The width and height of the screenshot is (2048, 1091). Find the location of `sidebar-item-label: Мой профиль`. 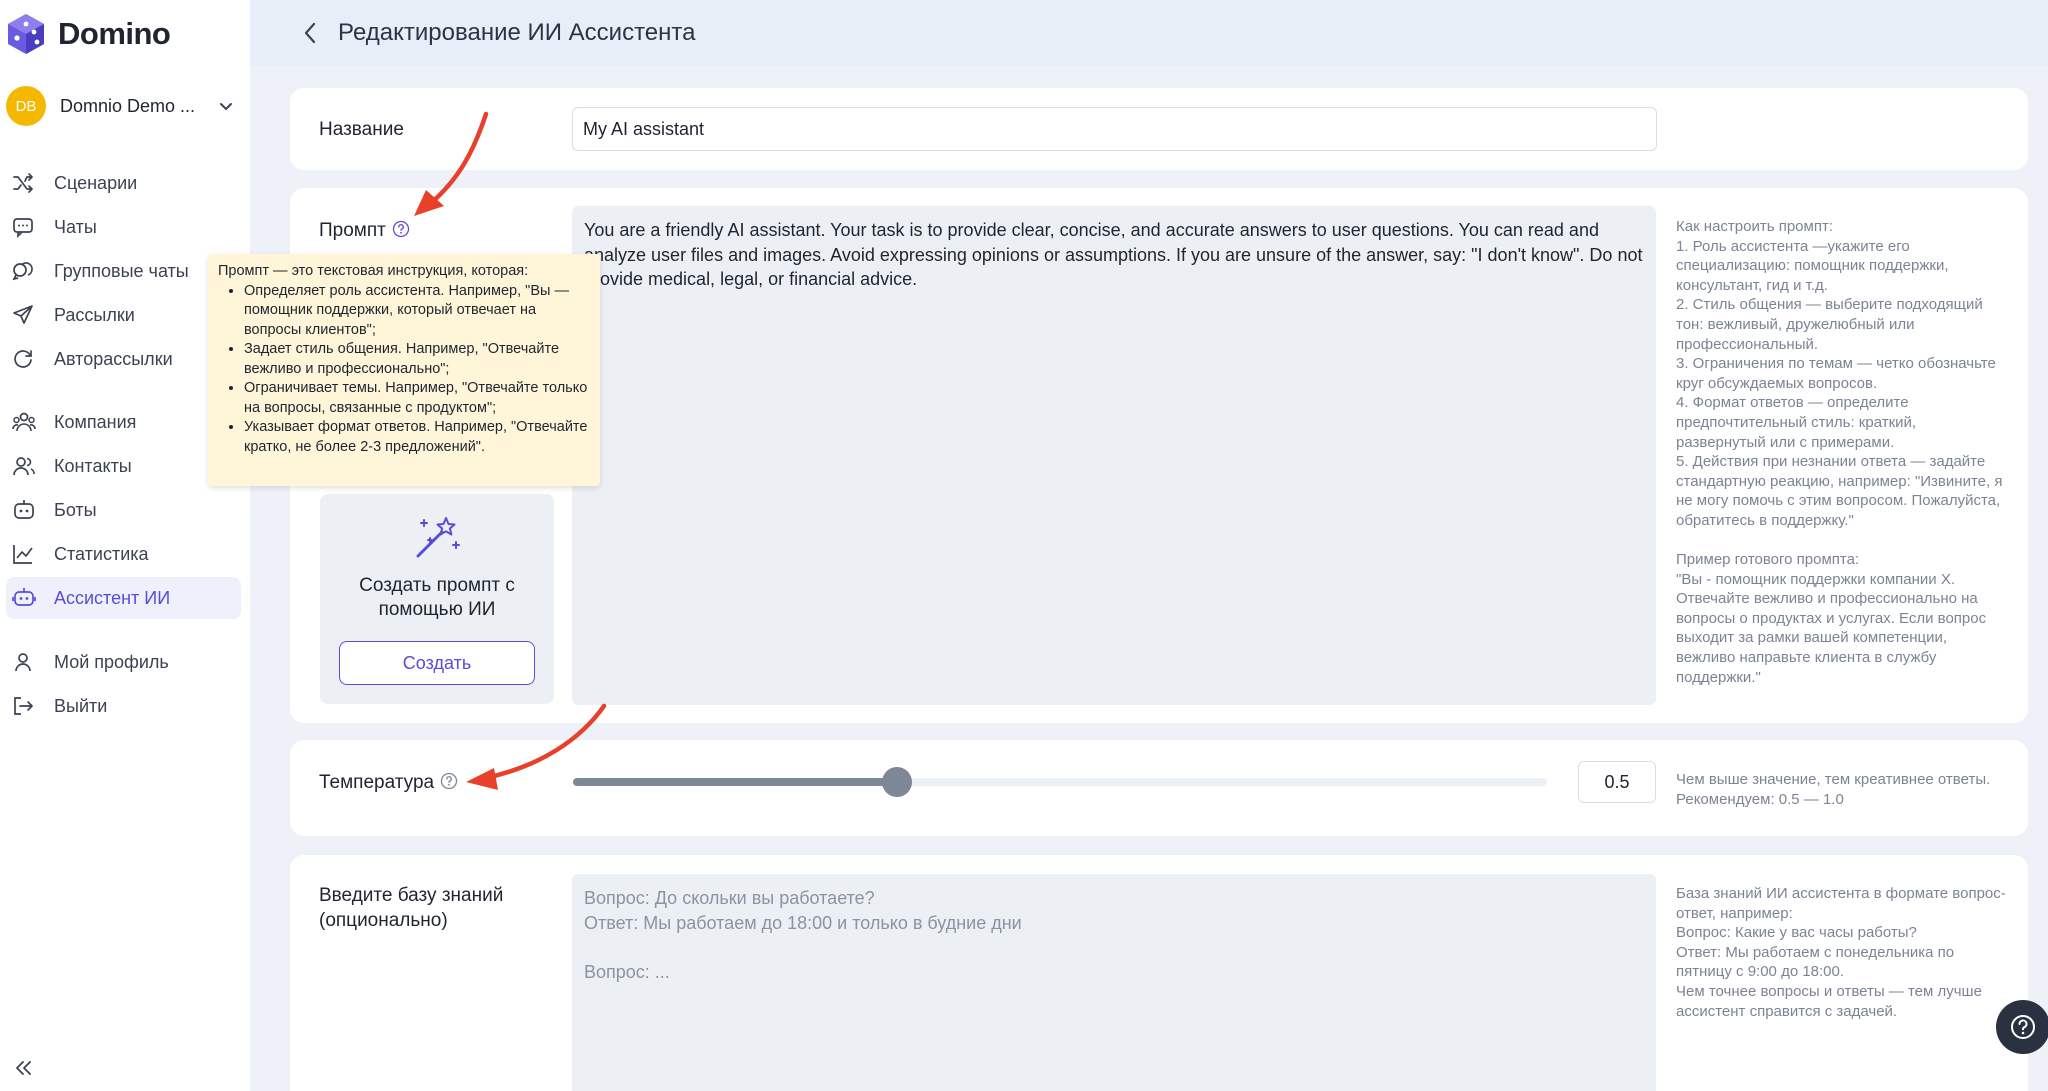

sidebar-item-label: Мой профиль is located at coordinates (111, 661).